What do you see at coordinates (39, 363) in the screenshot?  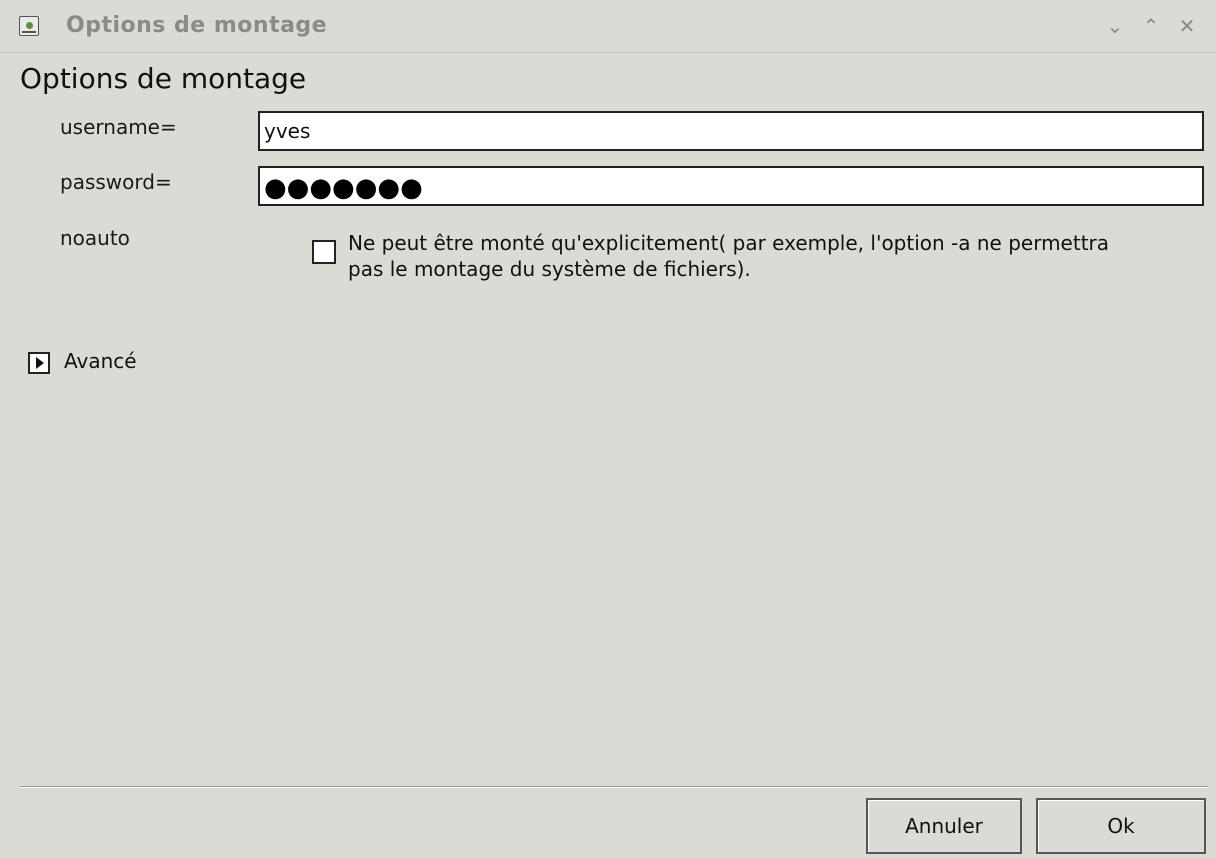 I see `triangle-right-icon` at bounding box center [39, 363].